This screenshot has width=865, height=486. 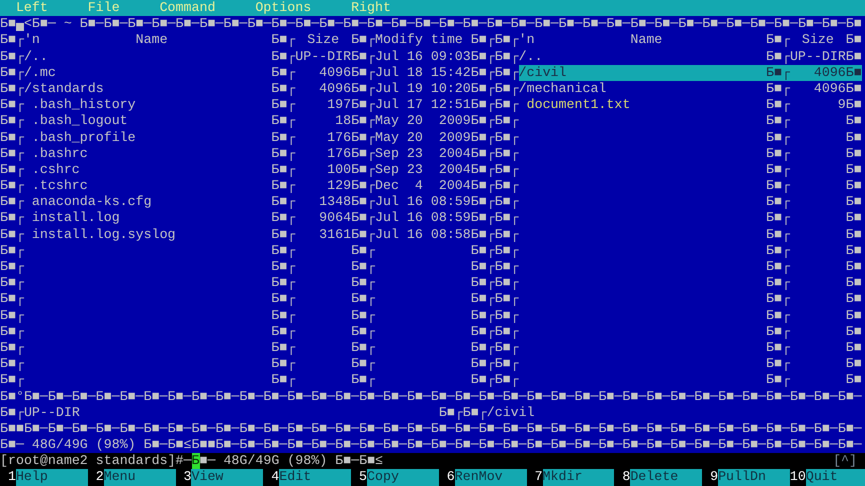 What do you see at coordinates (431, 24) in the screenshot?
I see `panel-top-border: Б■▄<Б■─ ~ Б■─Б■─Б■─Б■─Б■─Б■─Б■─Б■─Б■─Б■─Б■─Б■─Б■─Б■─Б■─Б■─Б■─Б■─Б■─Б■─Б■─Б■─Б■─Б■─Б■─Б■─Б■─Б■─Б■─Б■─Б■─Б■─Б■` at bounding box center [431, 24].